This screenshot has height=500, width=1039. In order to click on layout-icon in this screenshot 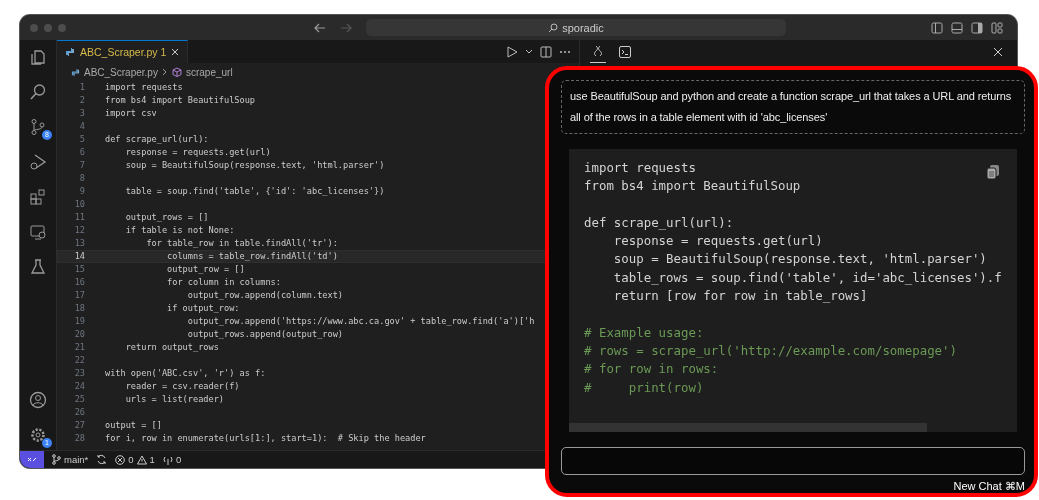, I will do `click(997, 27)`.